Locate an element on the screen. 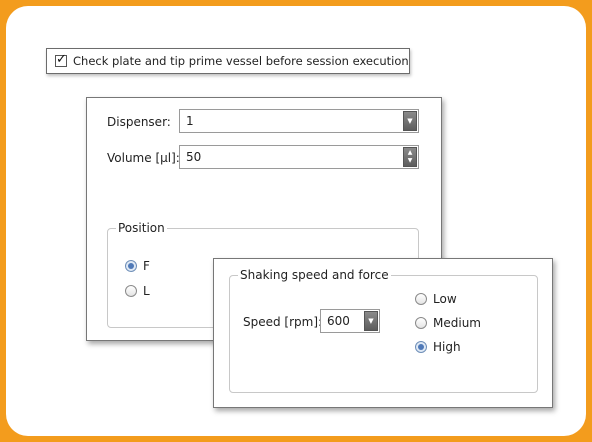 This screenshot has height=442, width=592. position-option-l-label: L is located at coordinates (146, 291).